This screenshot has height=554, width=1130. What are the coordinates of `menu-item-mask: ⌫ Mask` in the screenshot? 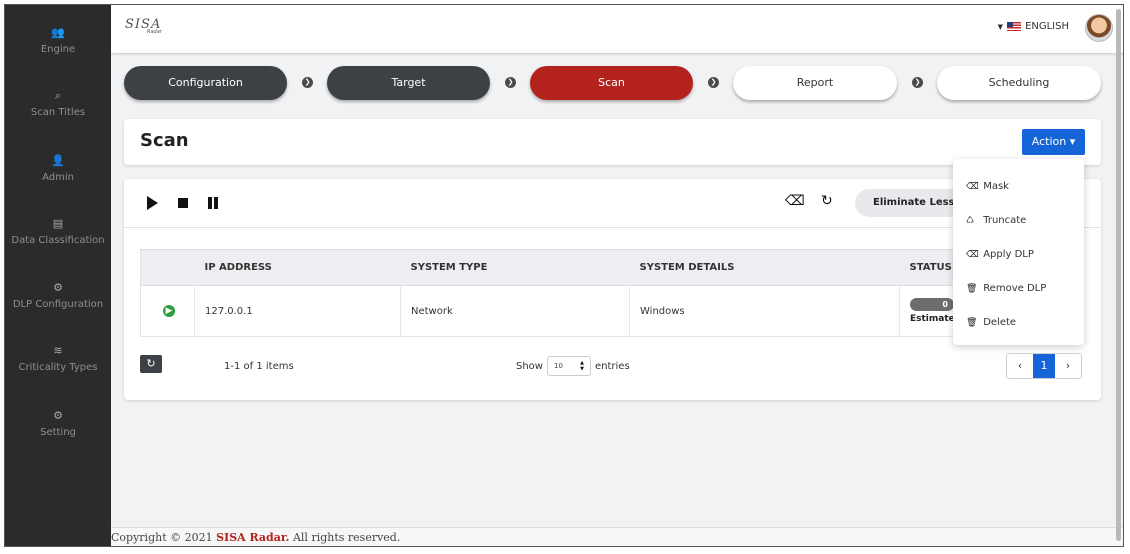 It's located at (987, 186).